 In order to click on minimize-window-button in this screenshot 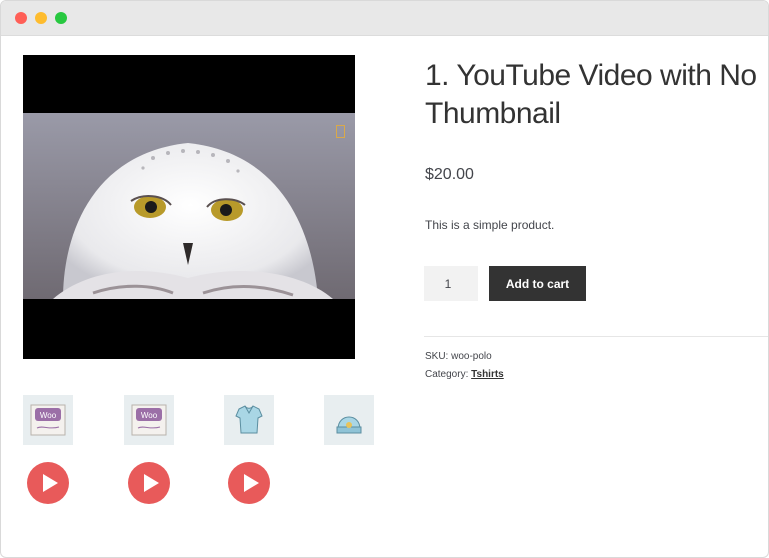, I will do `click(41, 18)`.